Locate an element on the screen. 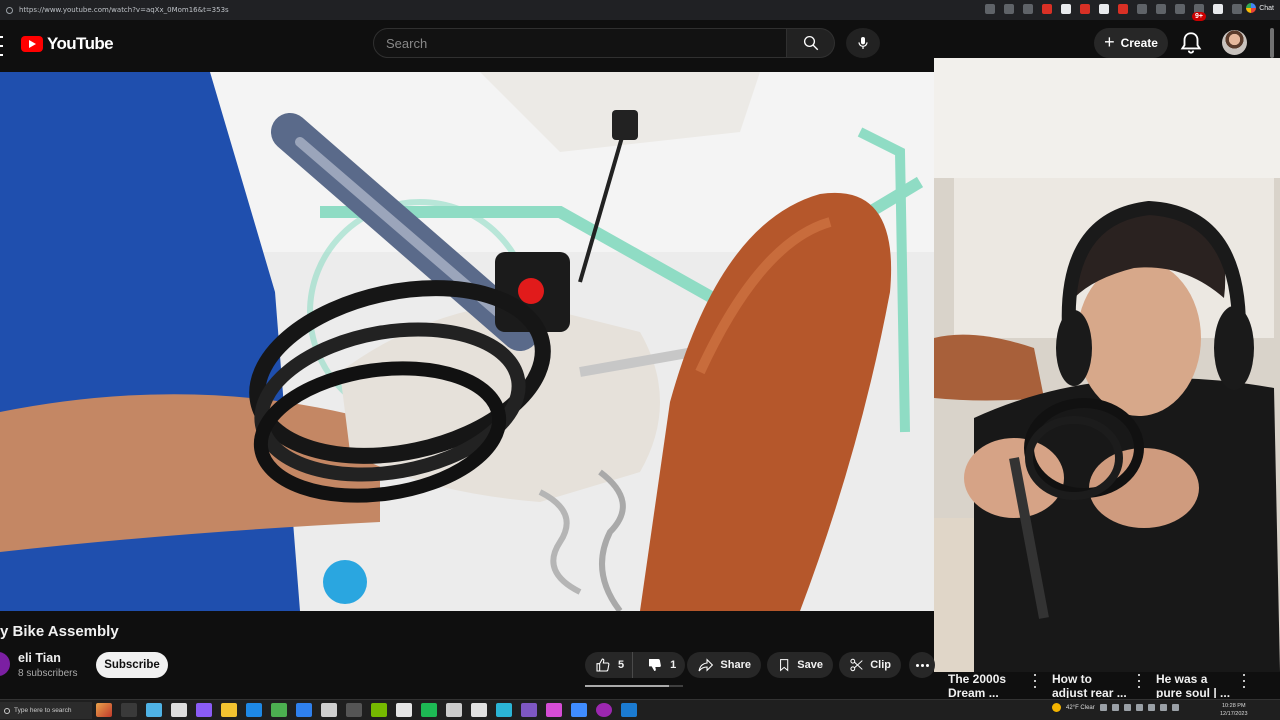 This screenshot has height=720, width=1280. network-icon is located at coordinates (1151, 707).